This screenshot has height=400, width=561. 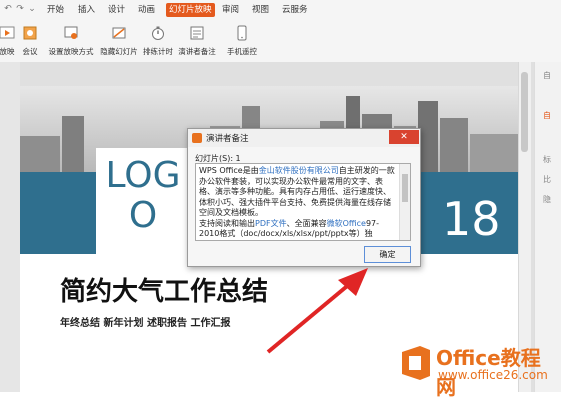 What do you see at coordinates (524, 112) in the screenshot?
I see `scrollbar-thumb` at bounding box center [524, 112].